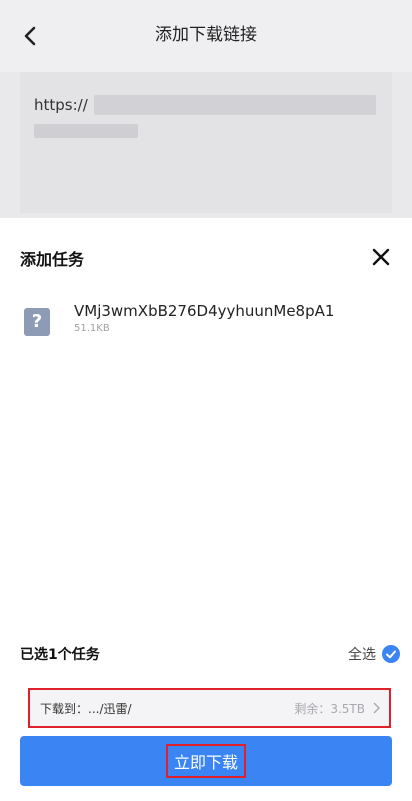  Describe the element at coordinates (61, 105) in the screenshot. I see `url-text: https://` at that location.